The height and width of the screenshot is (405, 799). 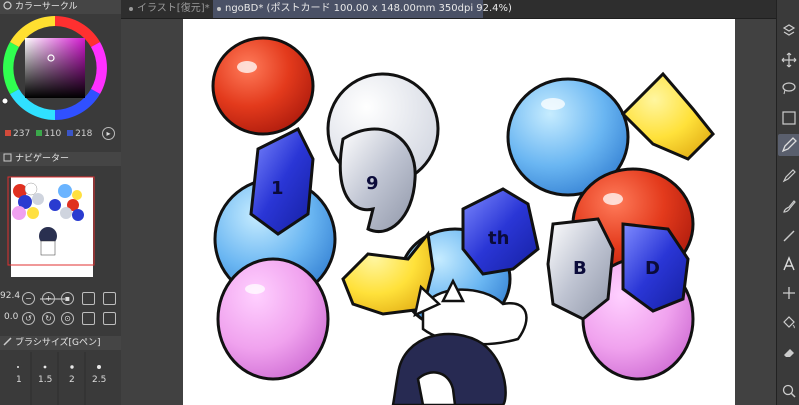 What do you see at coordinates (51, 226) in the screenshot?
I see `navigator-thumbnail` at bounding box center [51, 226].